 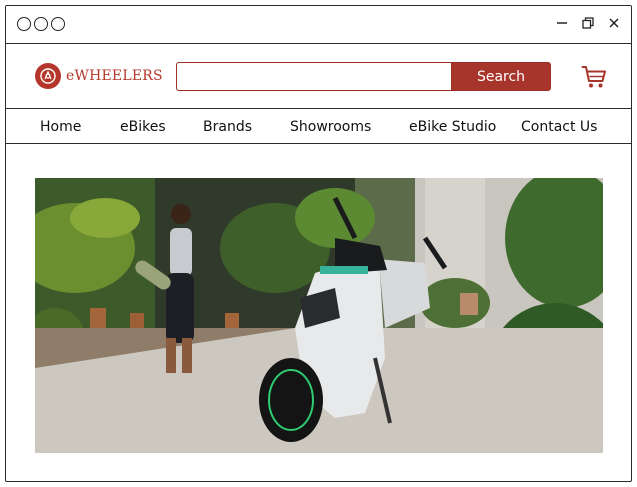 I want to click on minimize-icon, so click(x=562, y=23).